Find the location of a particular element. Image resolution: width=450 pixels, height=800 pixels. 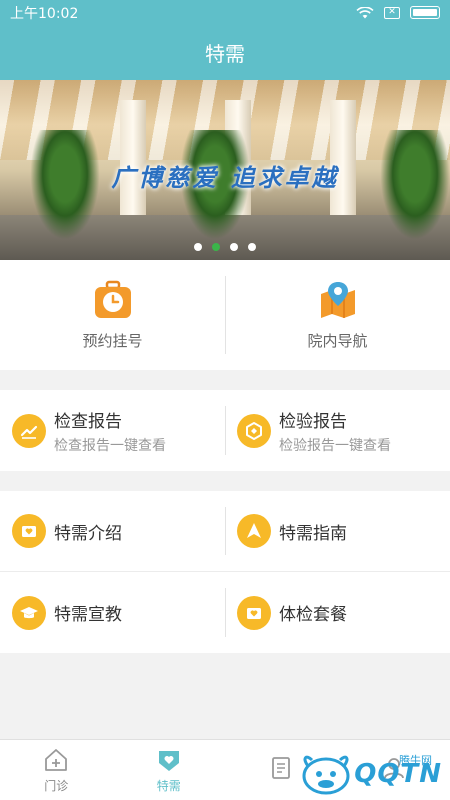

special-education-button: 特需宣教 is located at coordinates (112, 612).